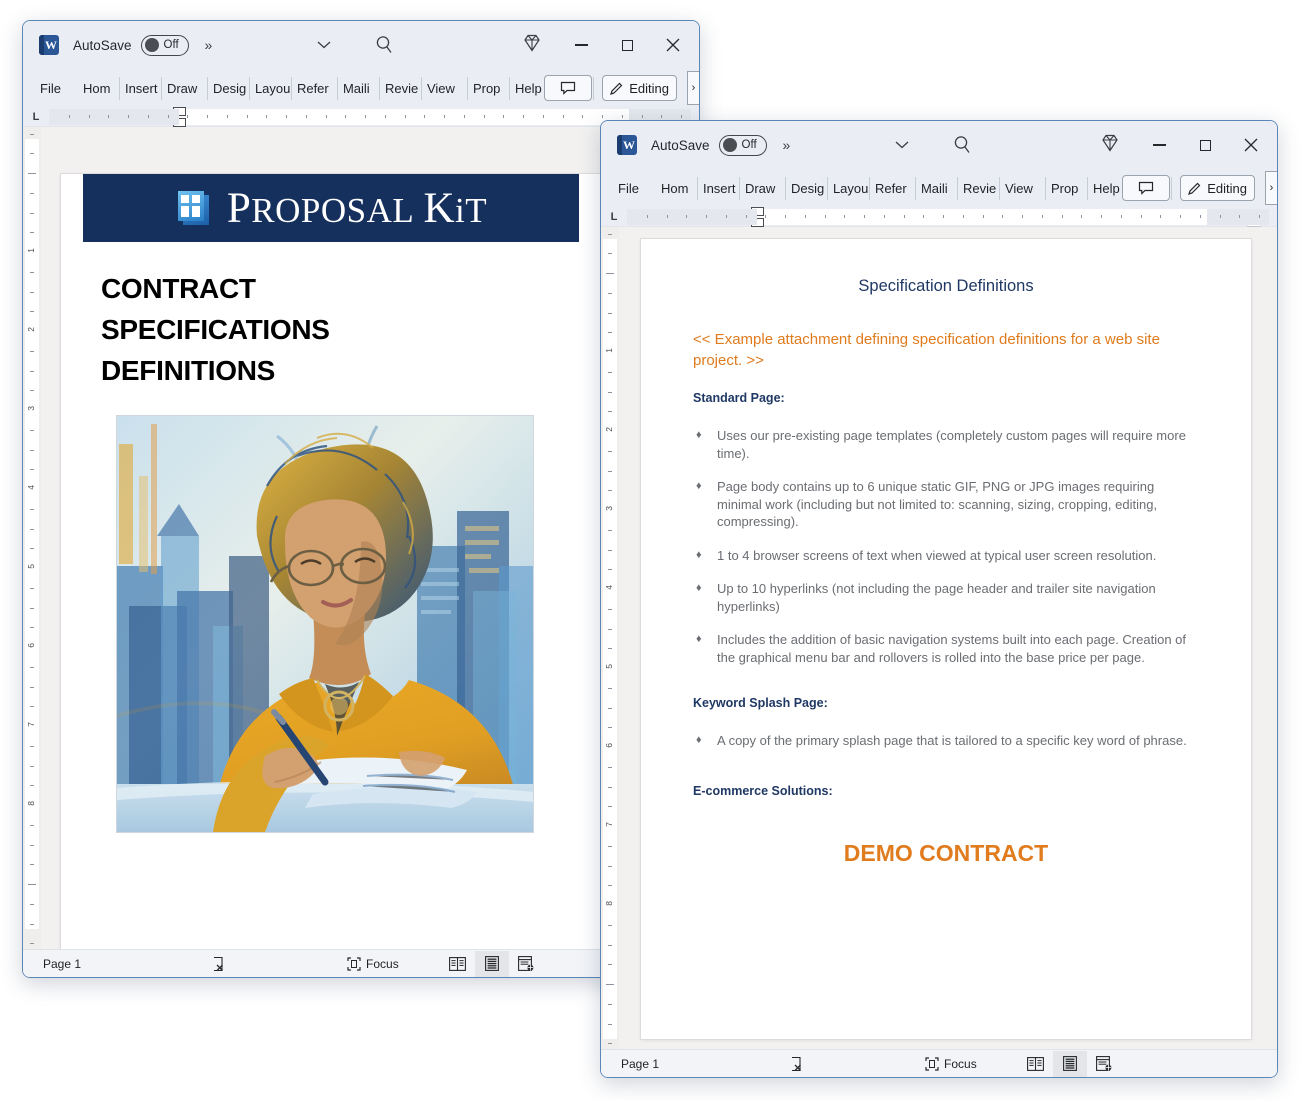 The image size is (1300, 1100). Describe the element at coordinates (749, 145) in the screenshot. I see `autosave-state-label: Off` at that location.